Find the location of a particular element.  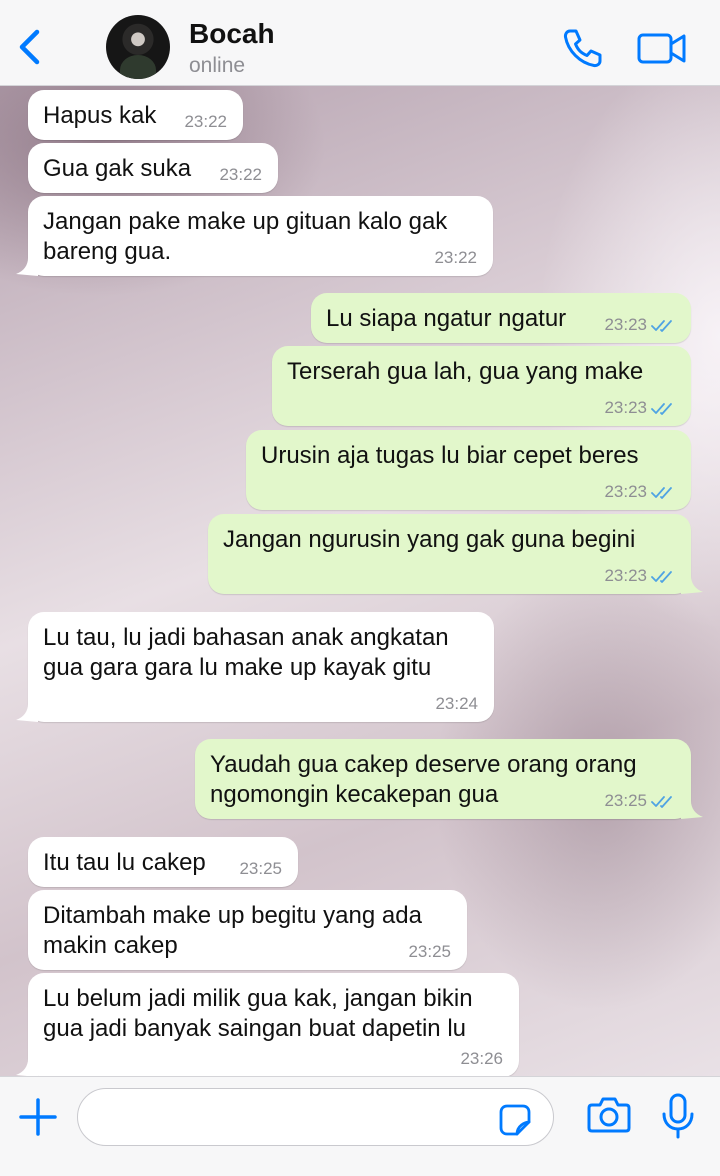

microphone-button is located at coordinates (678, 1116).